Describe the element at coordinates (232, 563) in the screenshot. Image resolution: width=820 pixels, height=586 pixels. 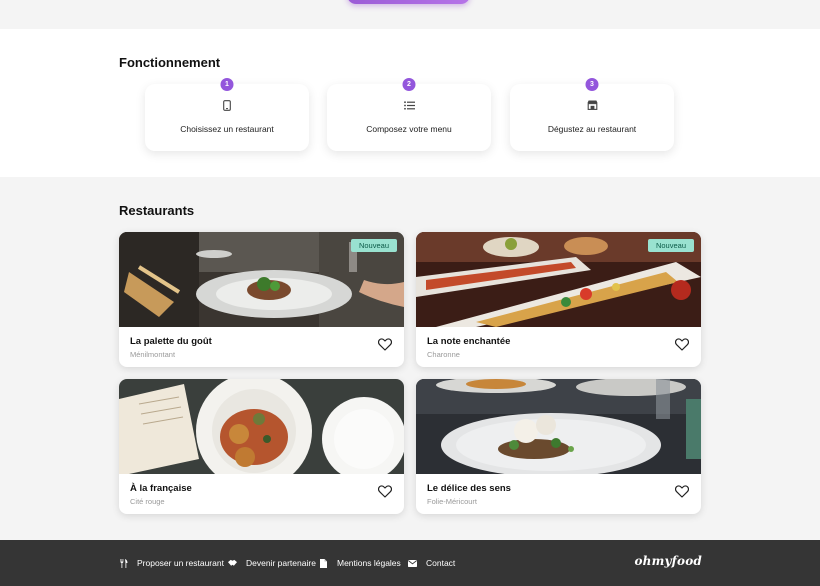
I see `handshake-icon` at that location.